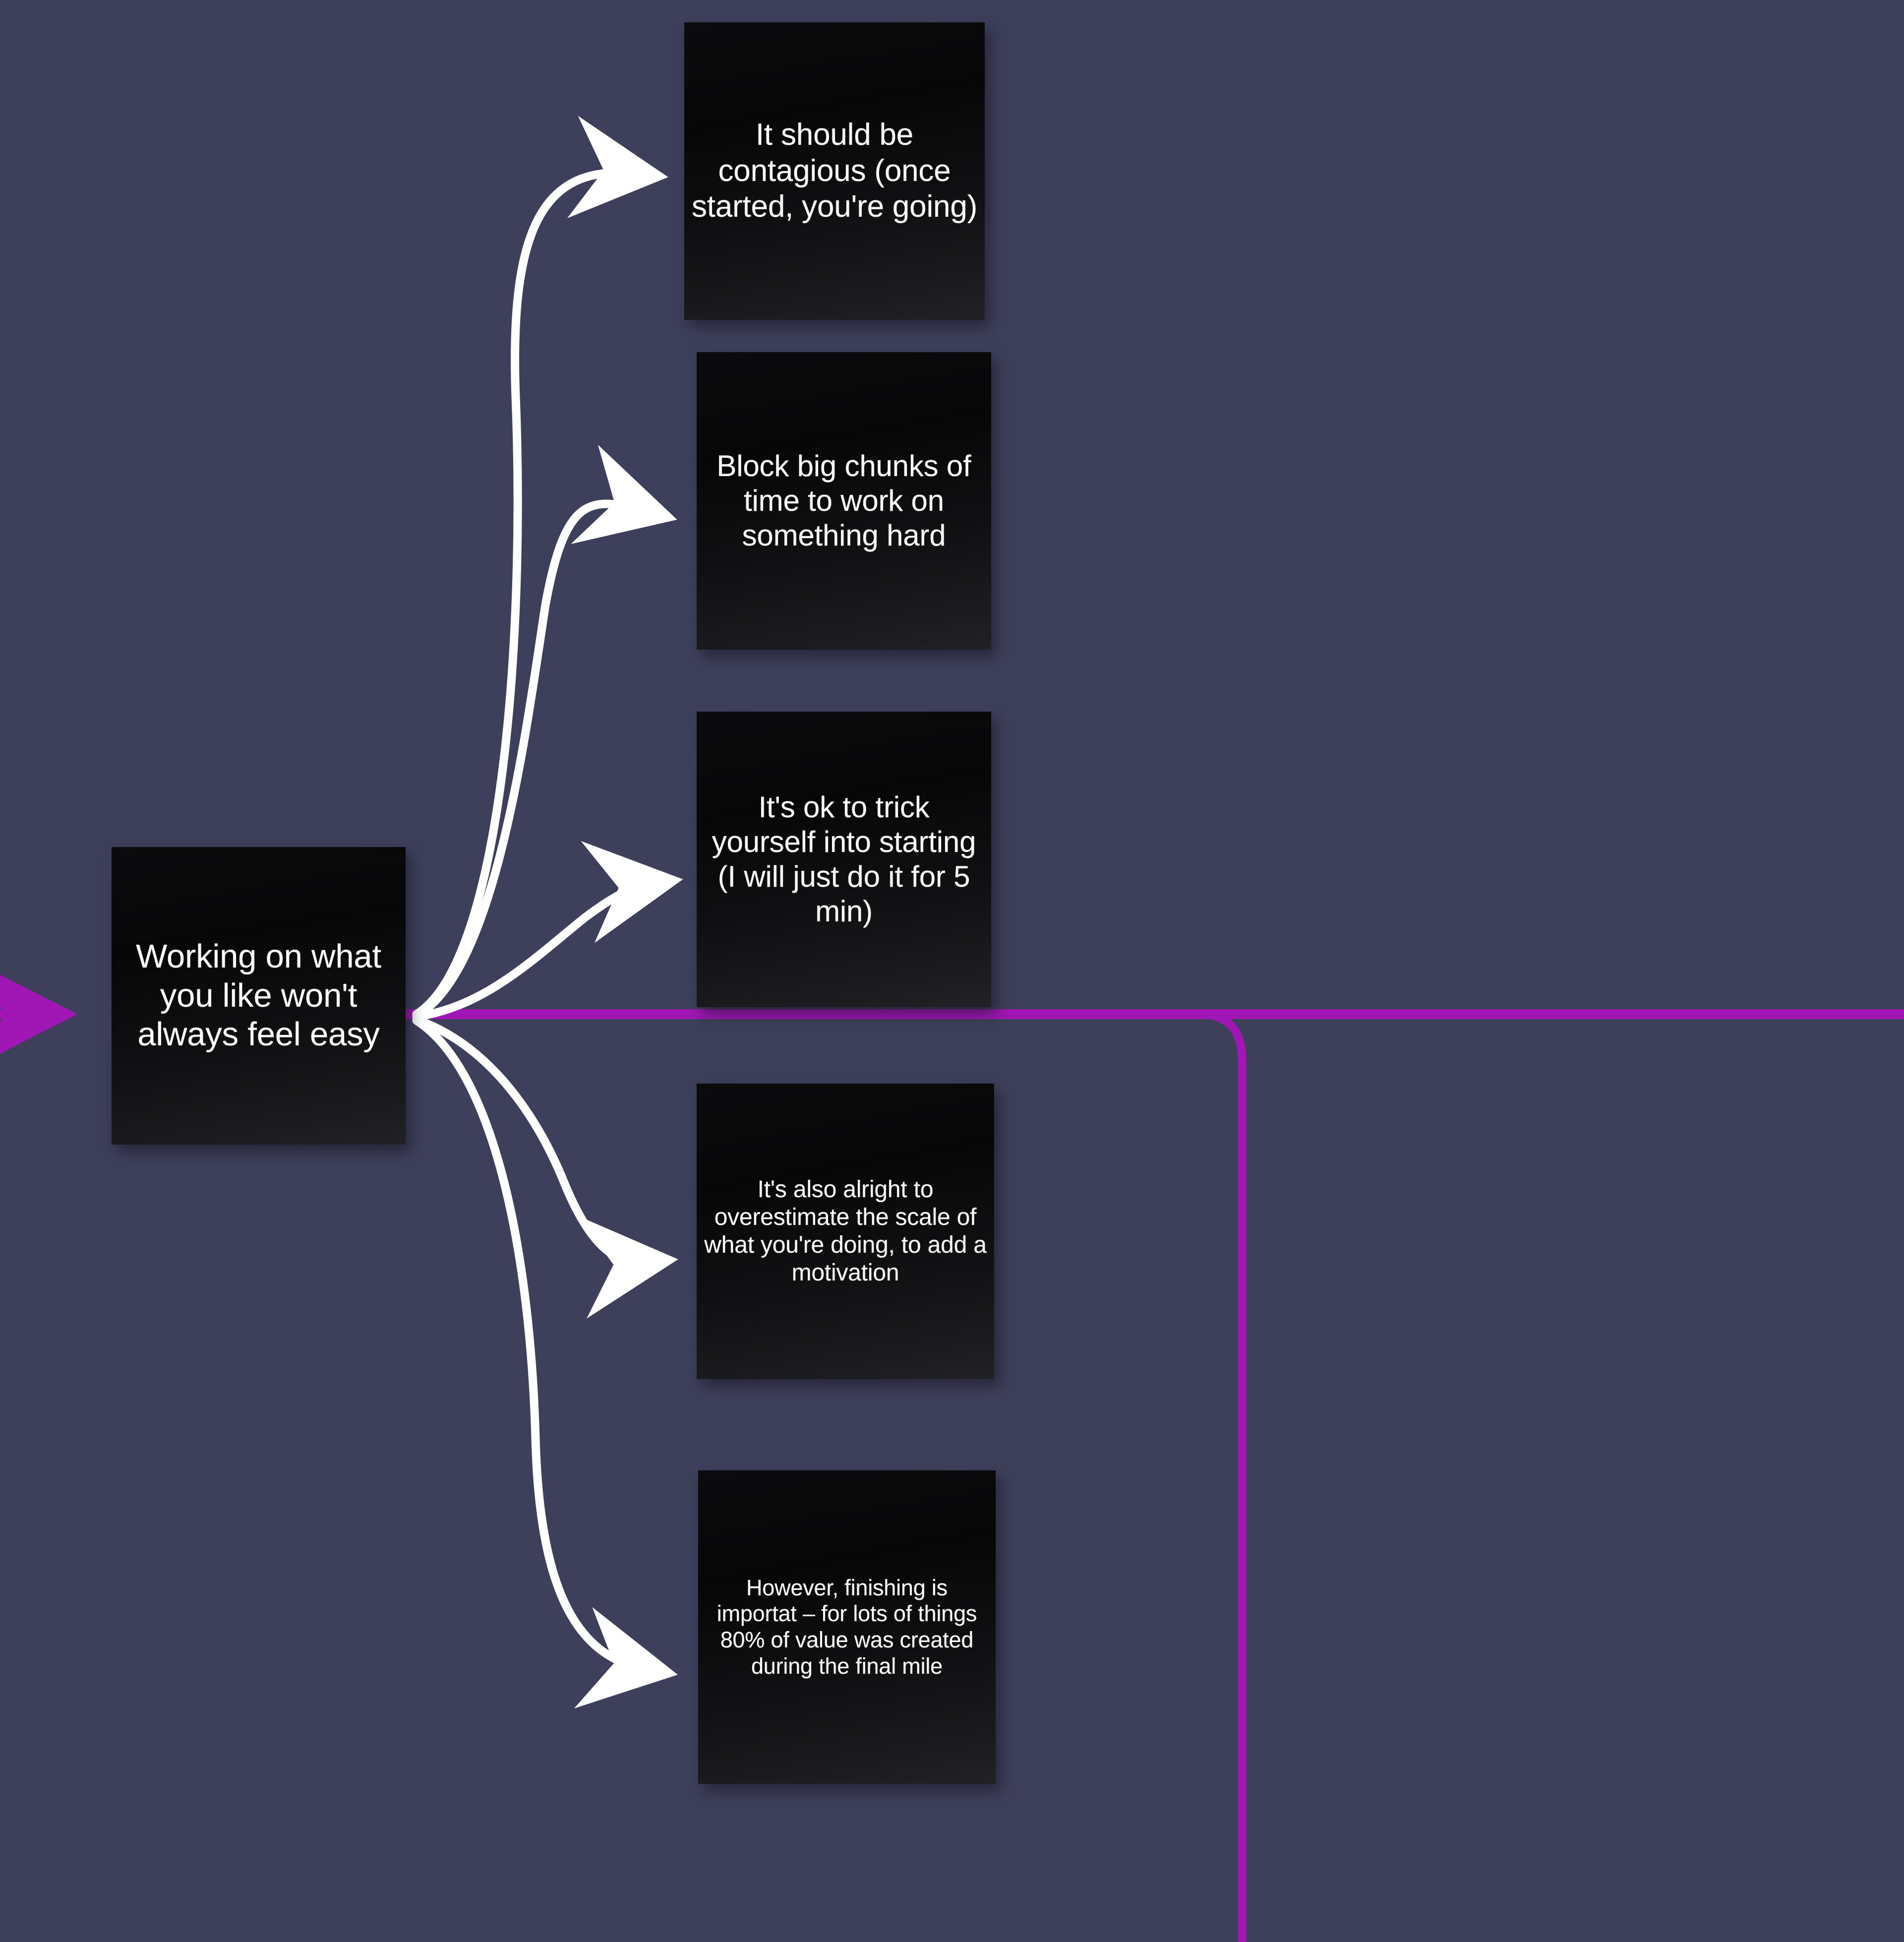 The image size is (1904, 1942). What do you see at coordinates (545, 1362) in the screenshot?
I see `connector-to-finishing` at bounding box center [545, 1362].